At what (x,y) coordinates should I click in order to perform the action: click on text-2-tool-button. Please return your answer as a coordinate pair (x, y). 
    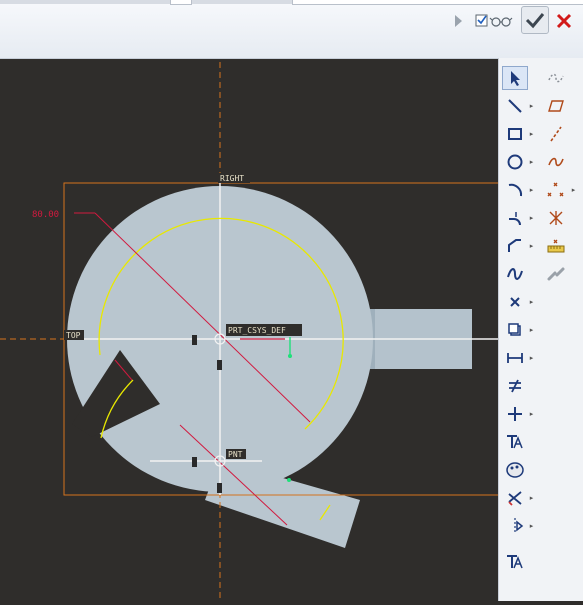
    Looking at the image, I should click on (515, 562).